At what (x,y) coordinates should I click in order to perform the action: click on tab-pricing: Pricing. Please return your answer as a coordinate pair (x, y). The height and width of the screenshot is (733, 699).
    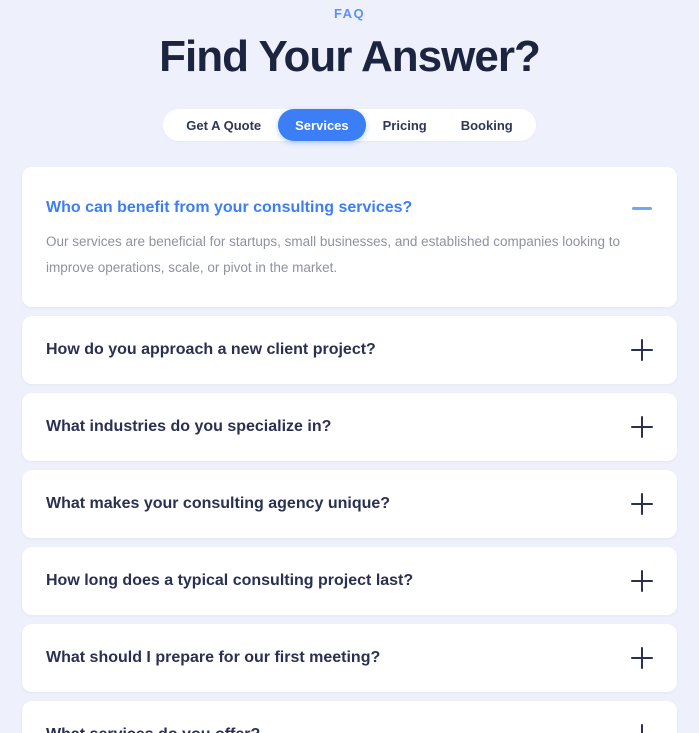
    Looking at the image, I should click on (405, 125).